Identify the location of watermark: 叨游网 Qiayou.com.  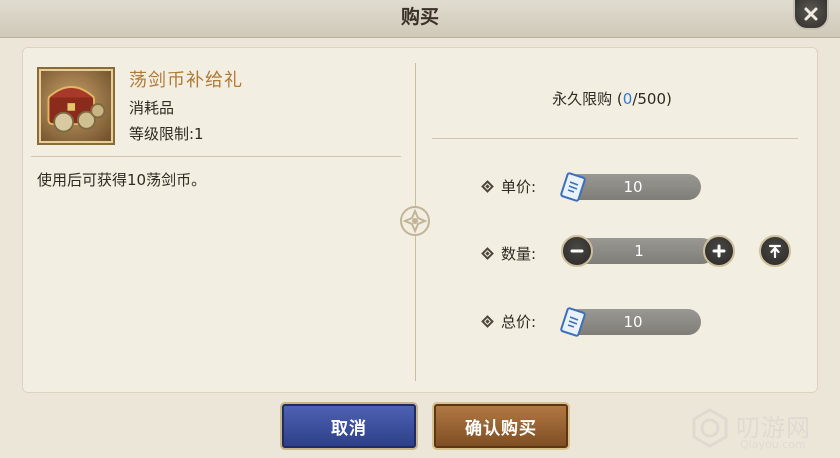
(763, 430).